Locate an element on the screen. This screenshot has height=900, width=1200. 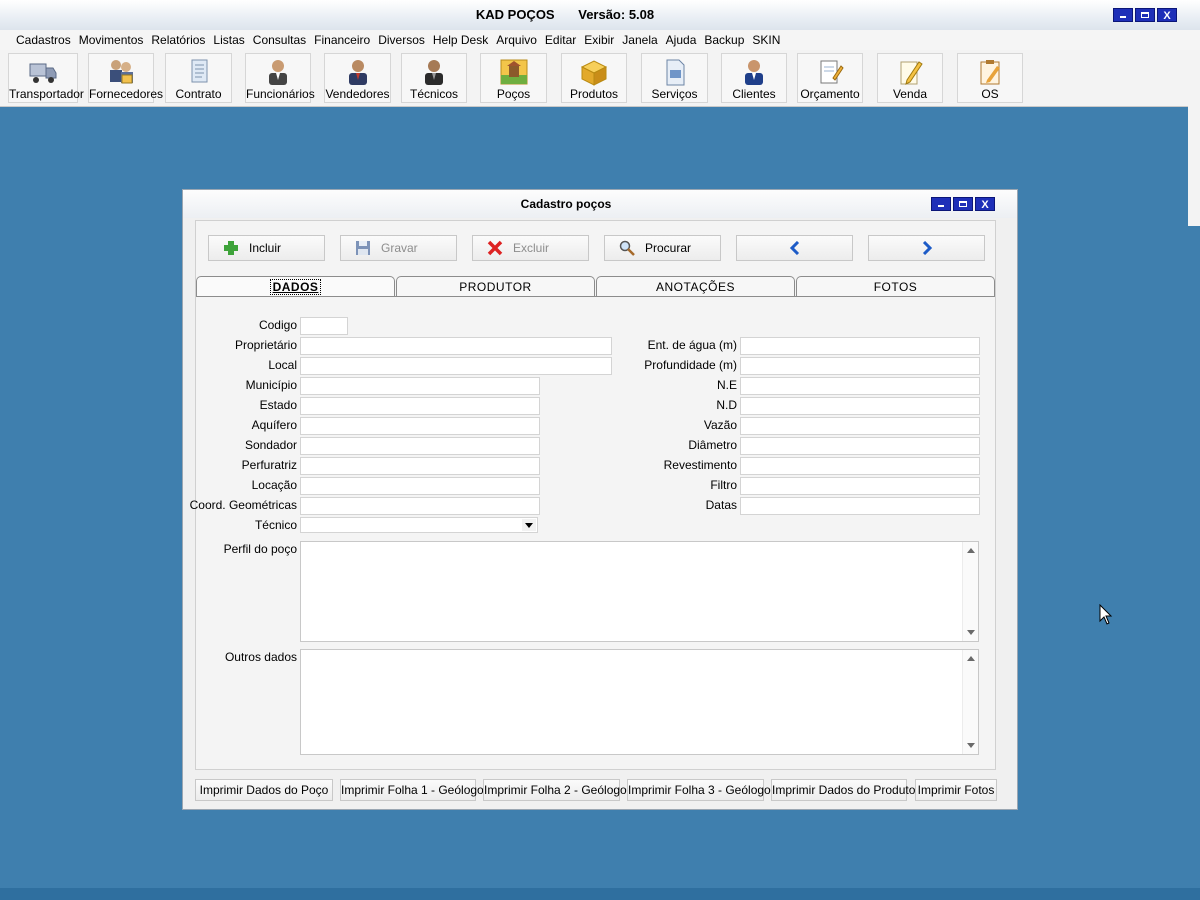
outros-dados-scrollbar is located at coordinates (970, 702).